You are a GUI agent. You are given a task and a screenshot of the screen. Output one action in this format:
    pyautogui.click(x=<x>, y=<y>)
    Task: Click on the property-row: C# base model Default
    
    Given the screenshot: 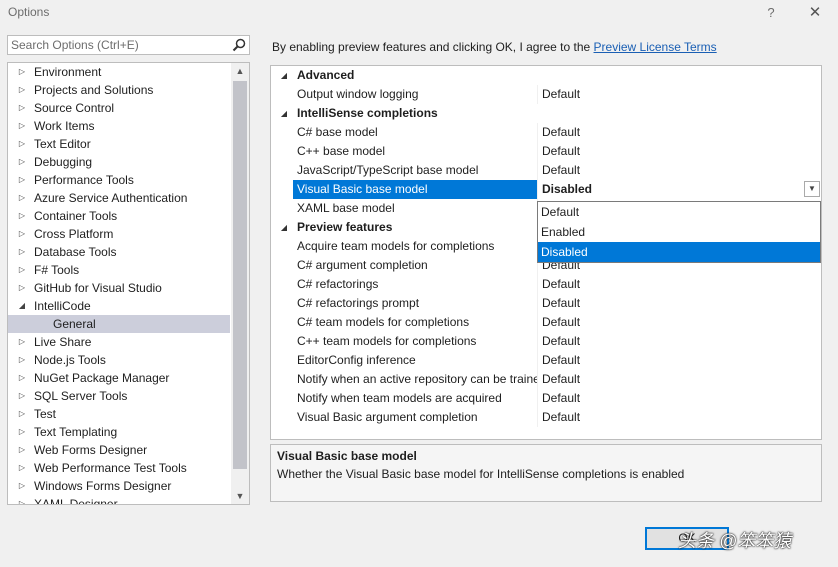 What is the action you would take?
    pyautogui.click(x=546, y=132)
    